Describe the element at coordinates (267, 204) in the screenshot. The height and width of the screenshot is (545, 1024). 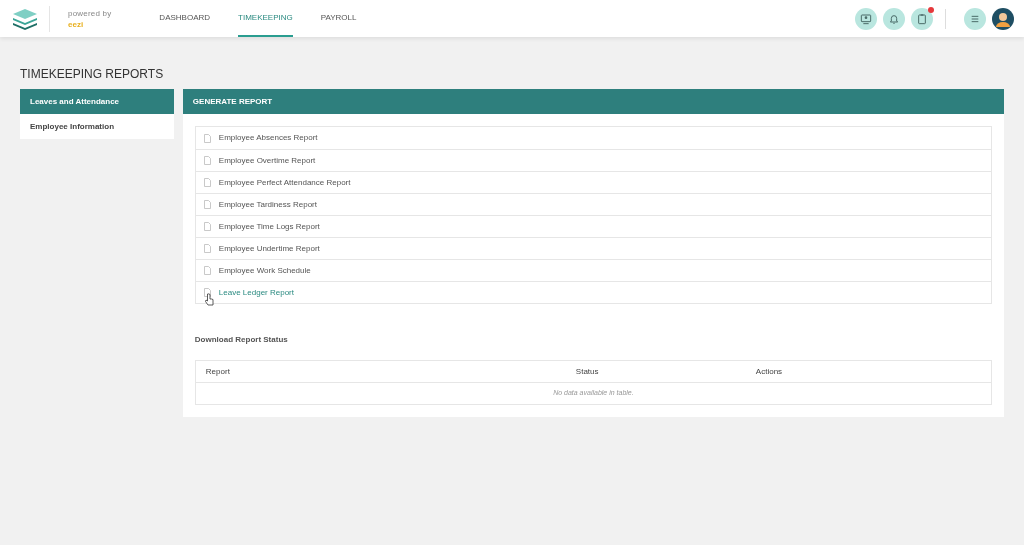
I see `report-link: Employee Tardiness Report` at that location.